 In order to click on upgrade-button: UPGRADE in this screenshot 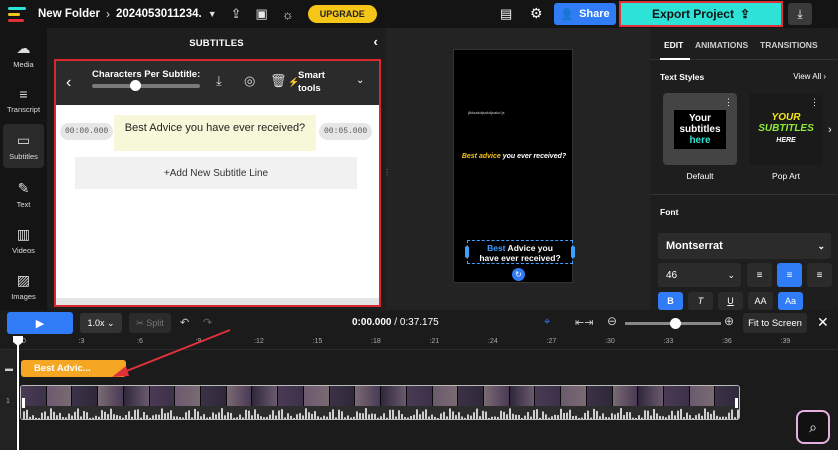, I will do `click(342, 14)`.